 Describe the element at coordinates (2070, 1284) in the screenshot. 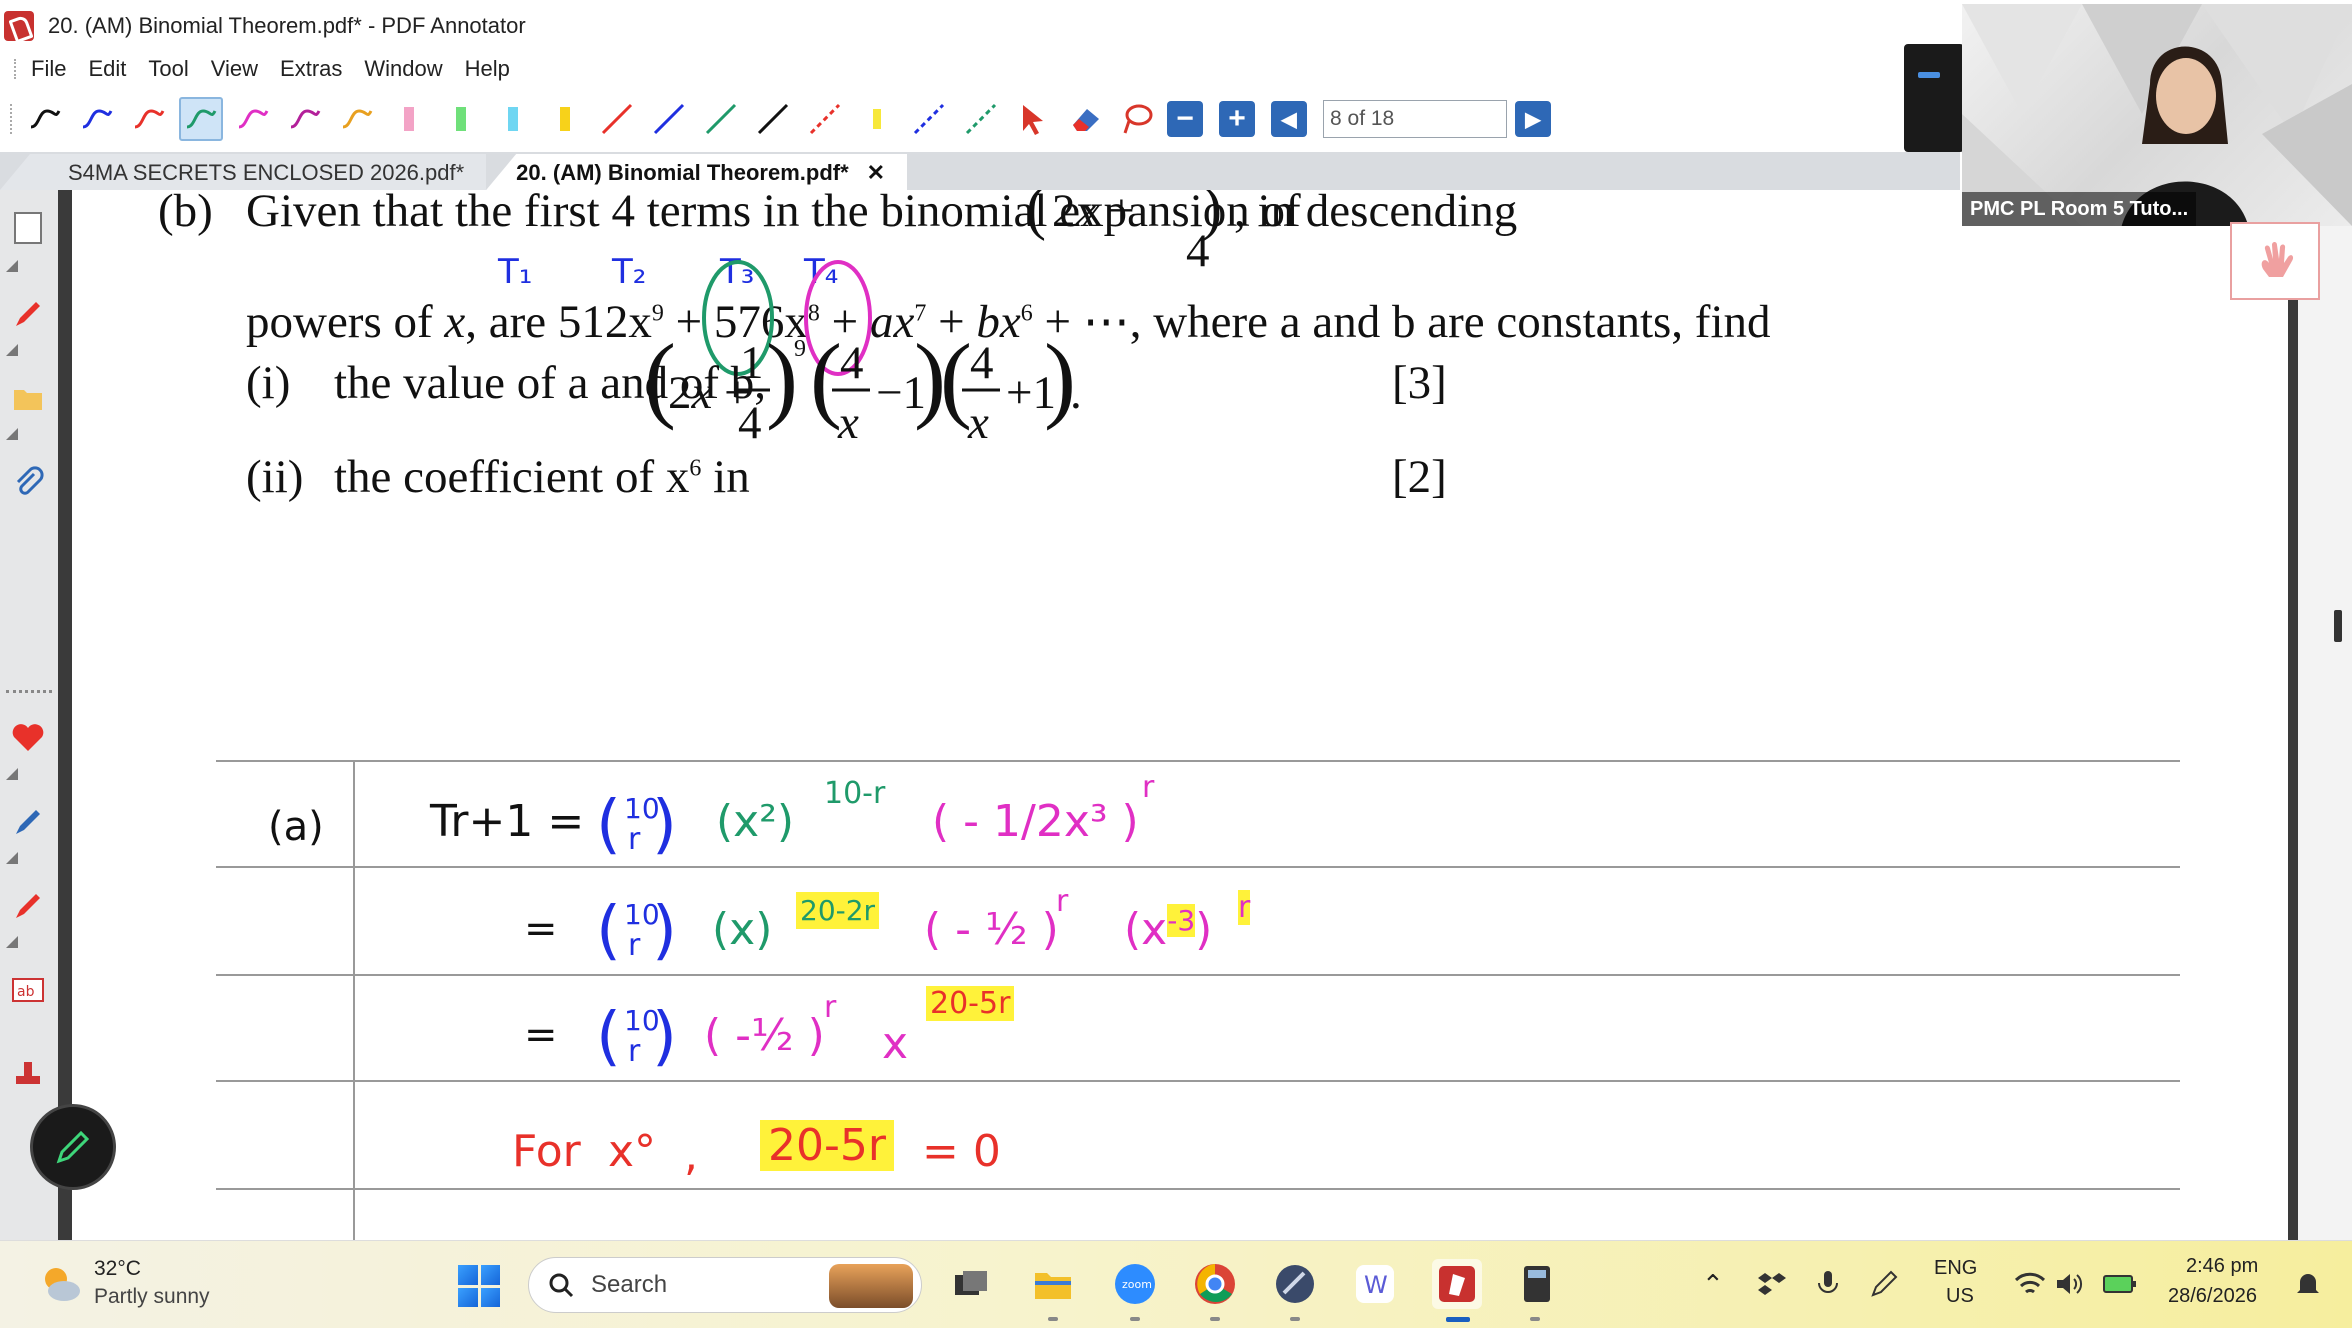

I see `speaker-icon` at that location.